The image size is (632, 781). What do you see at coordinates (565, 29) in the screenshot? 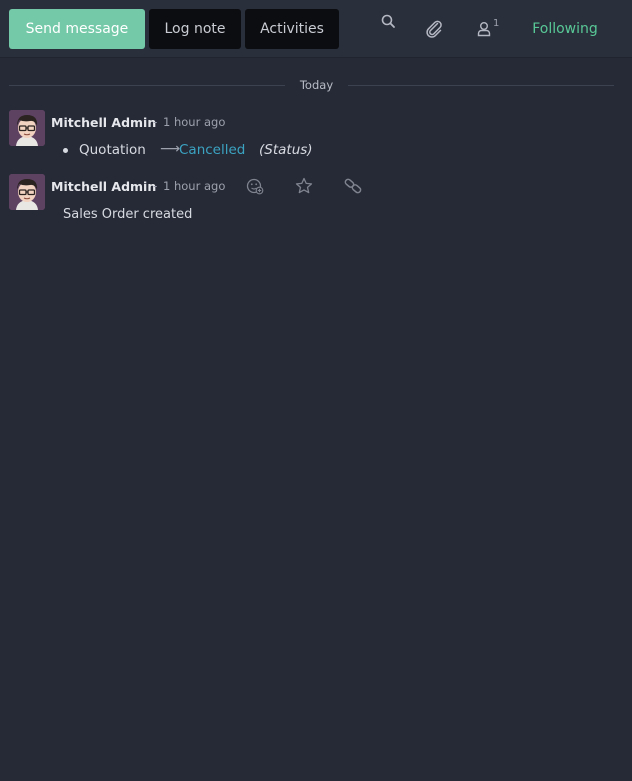
I see `following-button: Following` at bounding box center [565, 29].